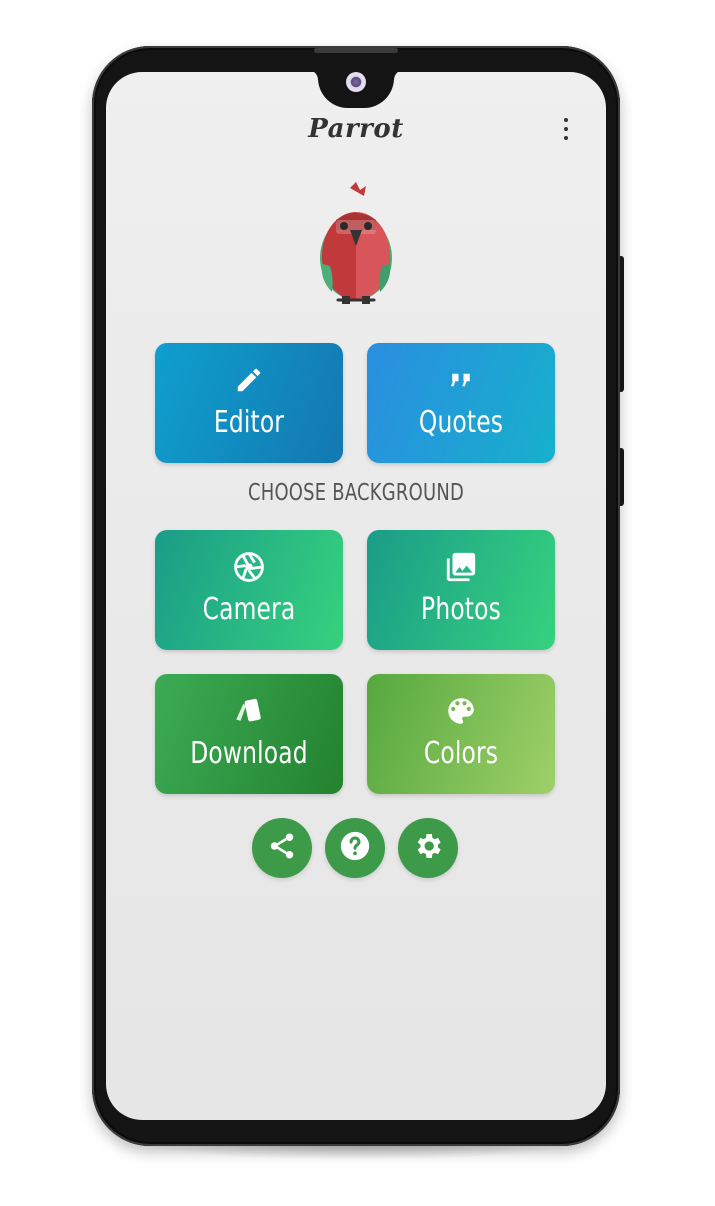 The width and height of the screenshot is (715, 1206). What do you see at coordinates (356, 493) in the screenshot?
I see `section-heading: CHOOSE BACKGROUND` at bounding box center [356, 493].